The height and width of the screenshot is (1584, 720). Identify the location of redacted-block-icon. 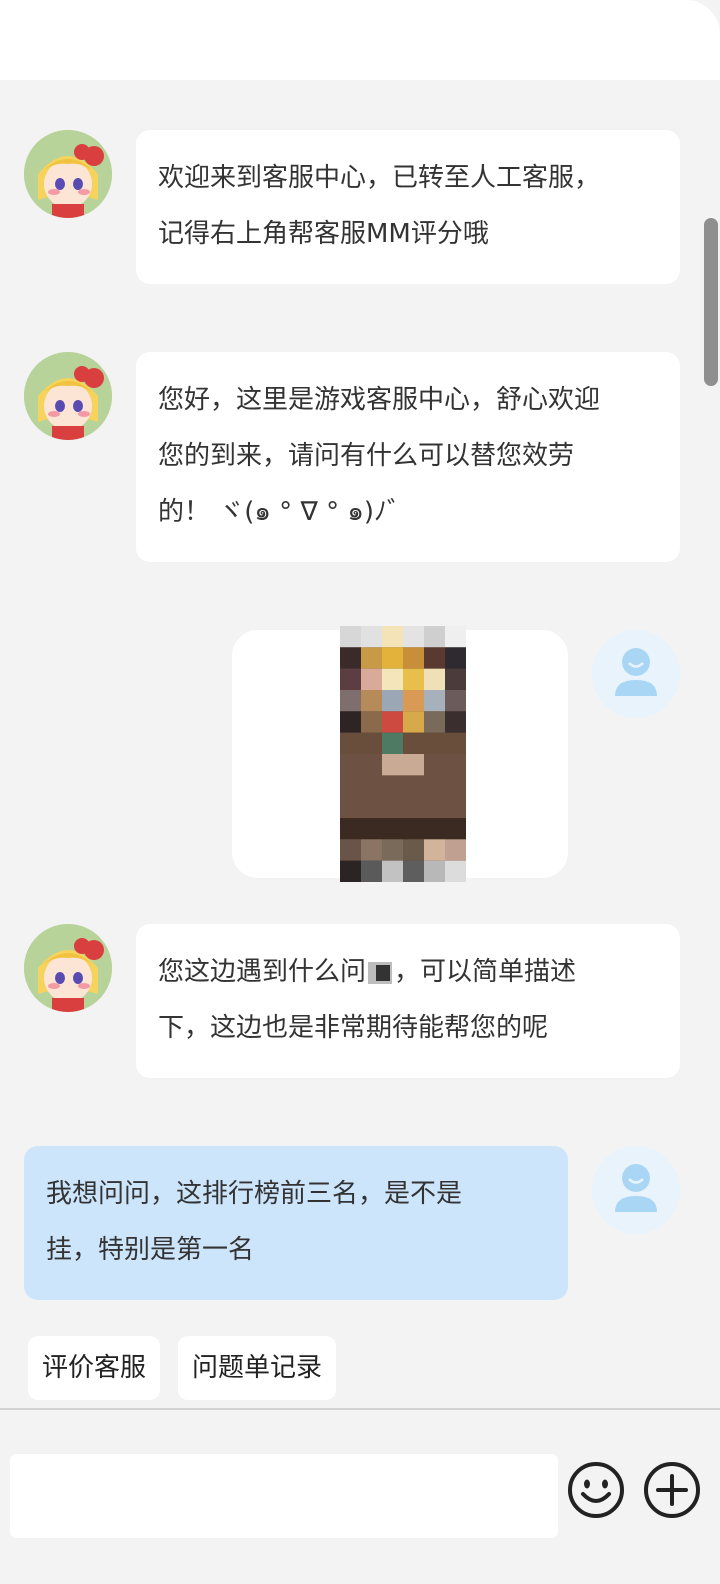
(380, 972).